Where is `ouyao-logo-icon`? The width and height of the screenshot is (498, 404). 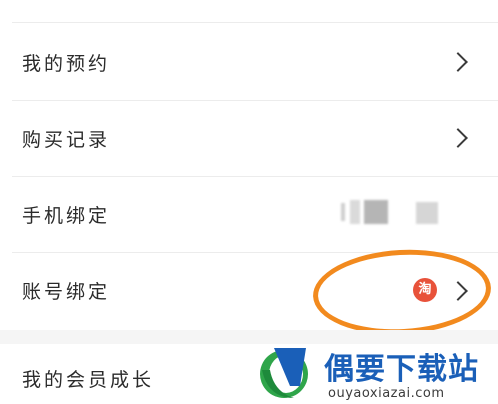
ouyao-logo-icon is located at coordinates (284, 373).